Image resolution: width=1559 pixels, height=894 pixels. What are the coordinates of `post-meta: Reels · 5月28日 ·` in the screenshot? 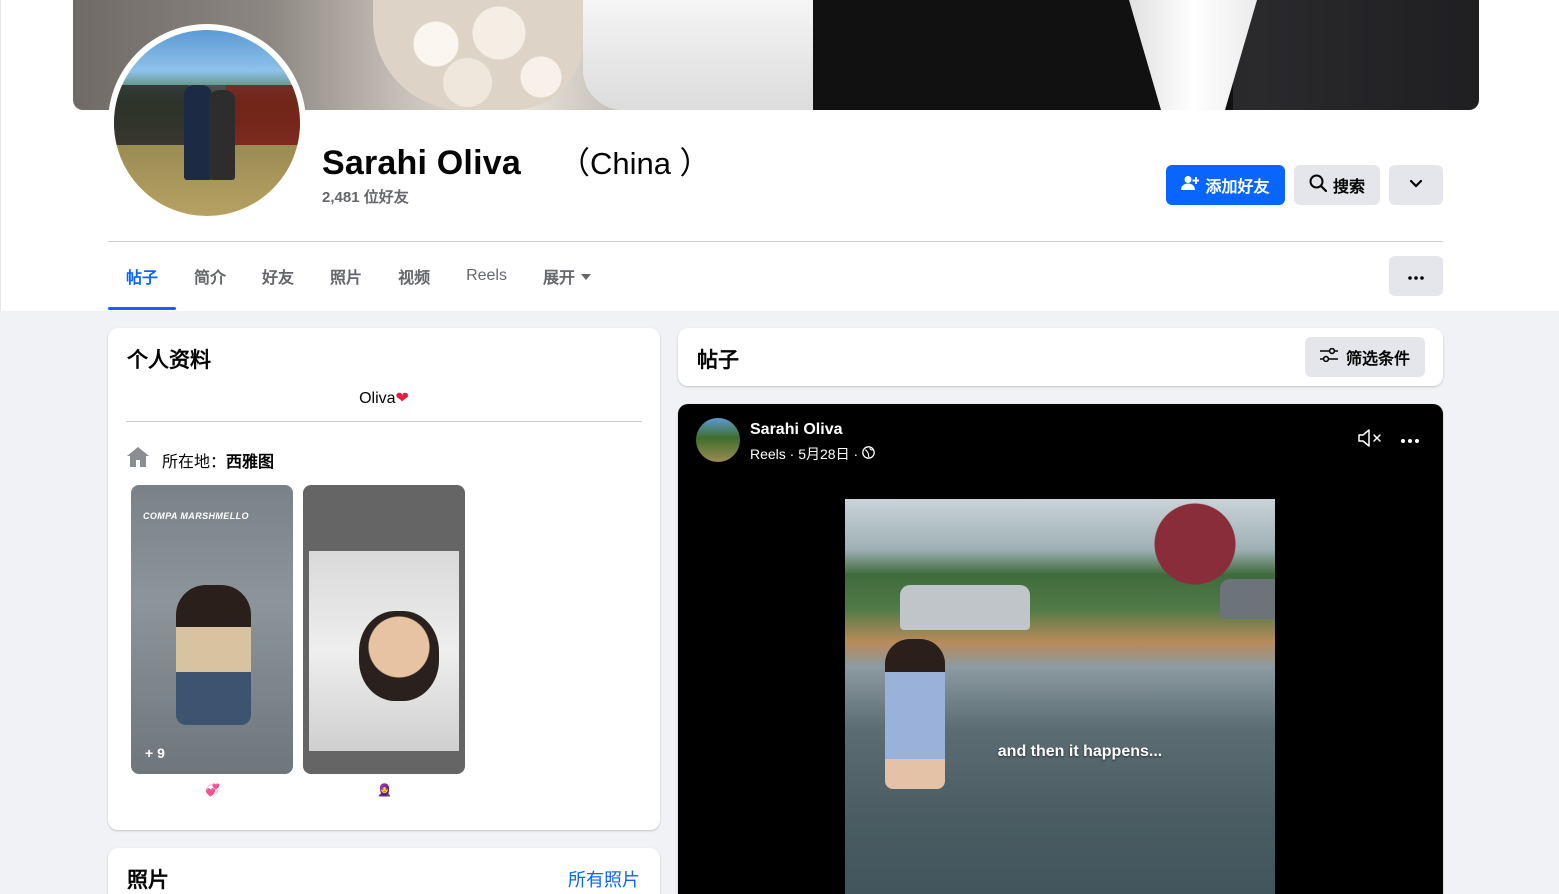 It's located at (813, 454).